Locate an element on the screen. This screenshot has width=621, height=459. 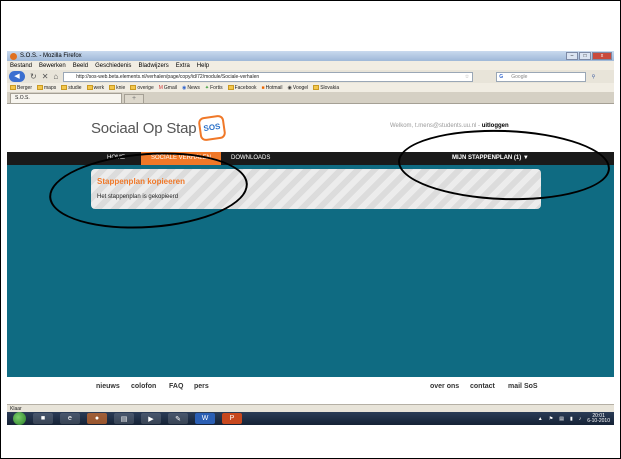
welcome-user: Welkom, t.mens@students.uu.nl - is located at coordinates (436, 126).